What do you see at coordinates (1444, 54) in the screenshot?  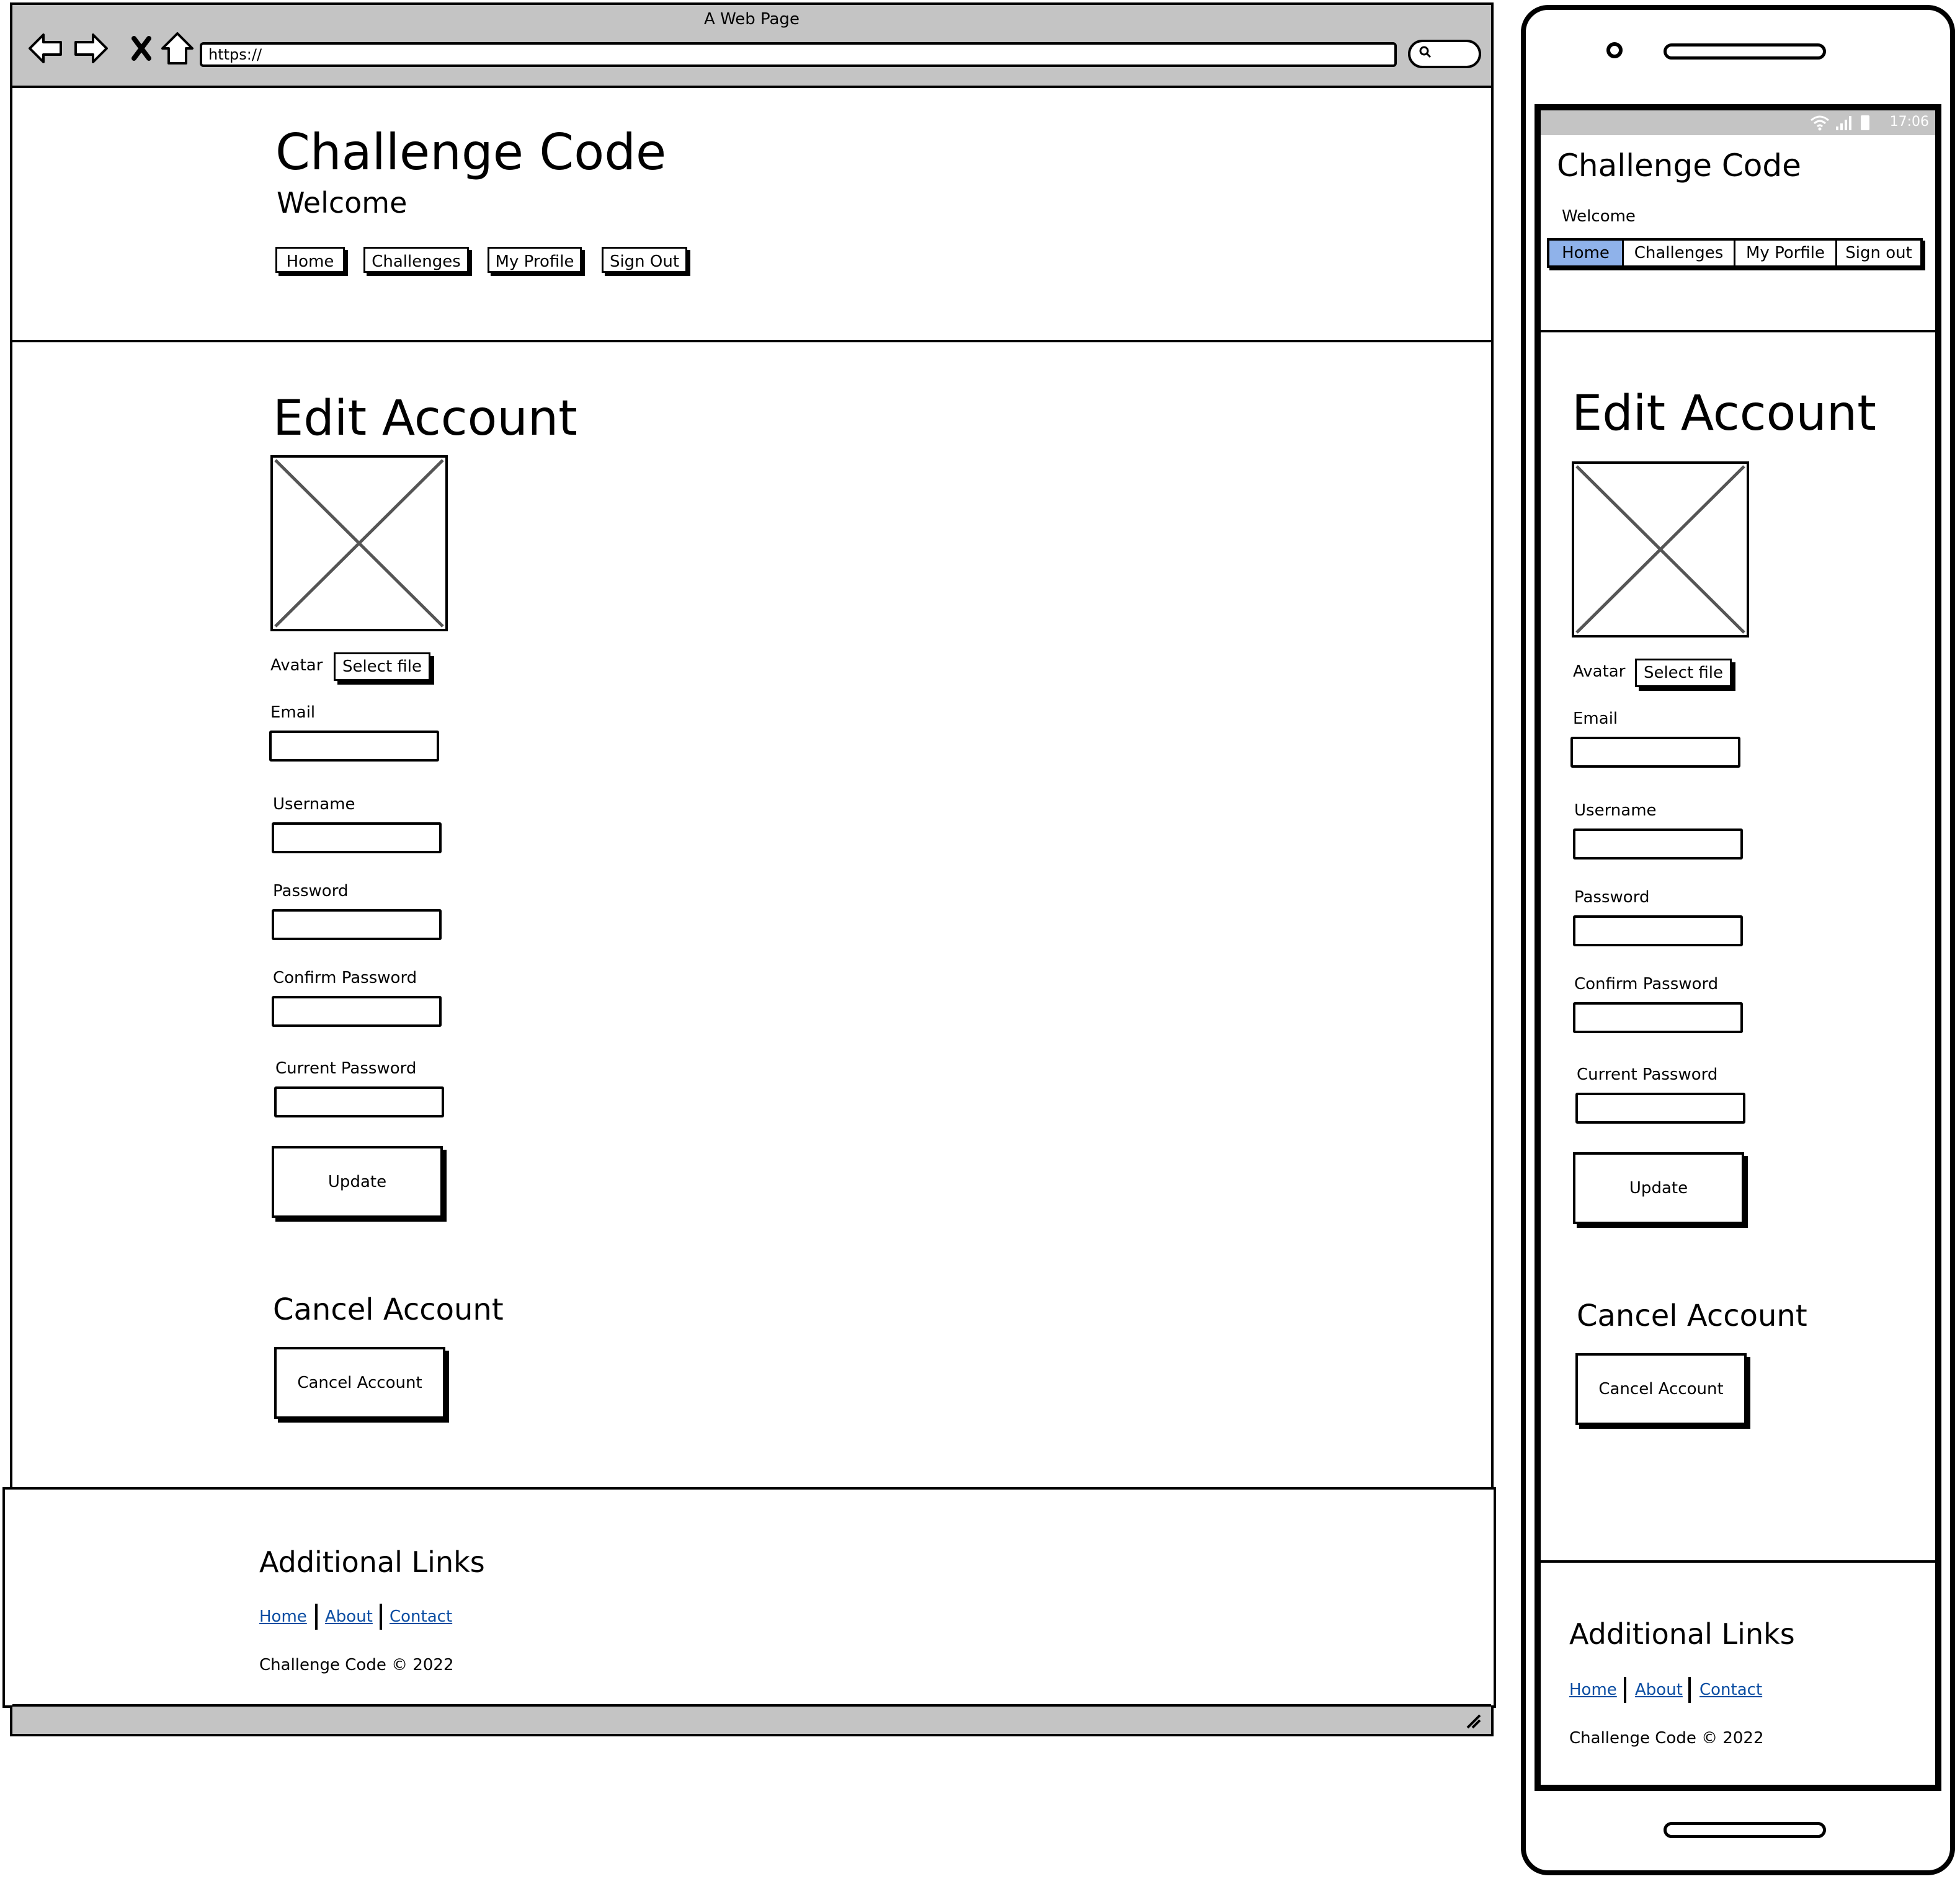 I see `browser-search-box` at bounding box center [1444, 54].